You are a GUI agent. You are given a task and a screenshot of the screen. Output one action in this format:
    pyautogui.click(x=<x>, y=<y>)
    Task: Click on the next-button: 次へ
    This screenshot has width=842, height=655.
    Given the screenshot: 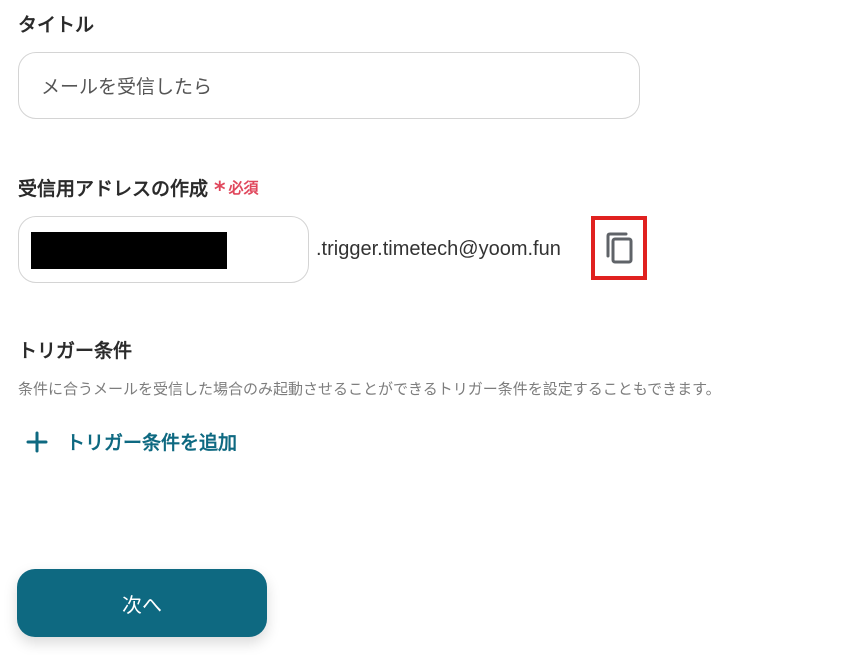 What is the action you would take?
    pyautogui.click(x=142, y=603)
    